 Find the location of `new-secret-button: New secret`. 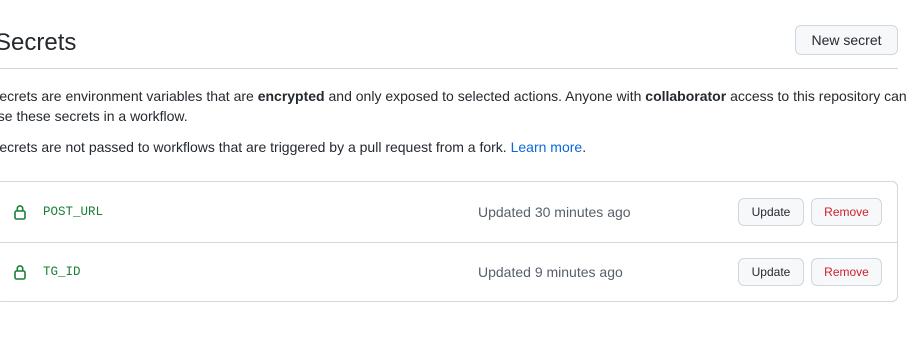

new-secret-button: New secret is located at coordinates (846, 40).